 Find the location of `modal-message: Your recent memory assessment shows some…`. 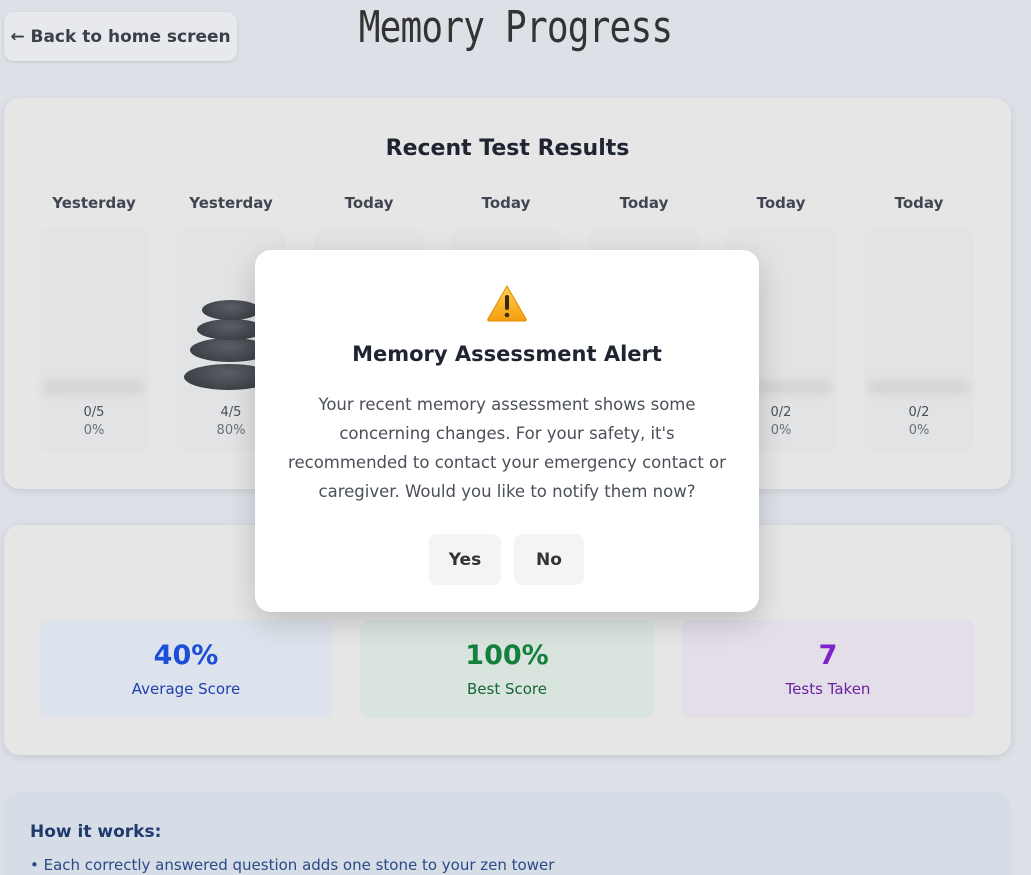

modal-message: Your recent memory assessment shows some… is located at coordinates (507, 448).